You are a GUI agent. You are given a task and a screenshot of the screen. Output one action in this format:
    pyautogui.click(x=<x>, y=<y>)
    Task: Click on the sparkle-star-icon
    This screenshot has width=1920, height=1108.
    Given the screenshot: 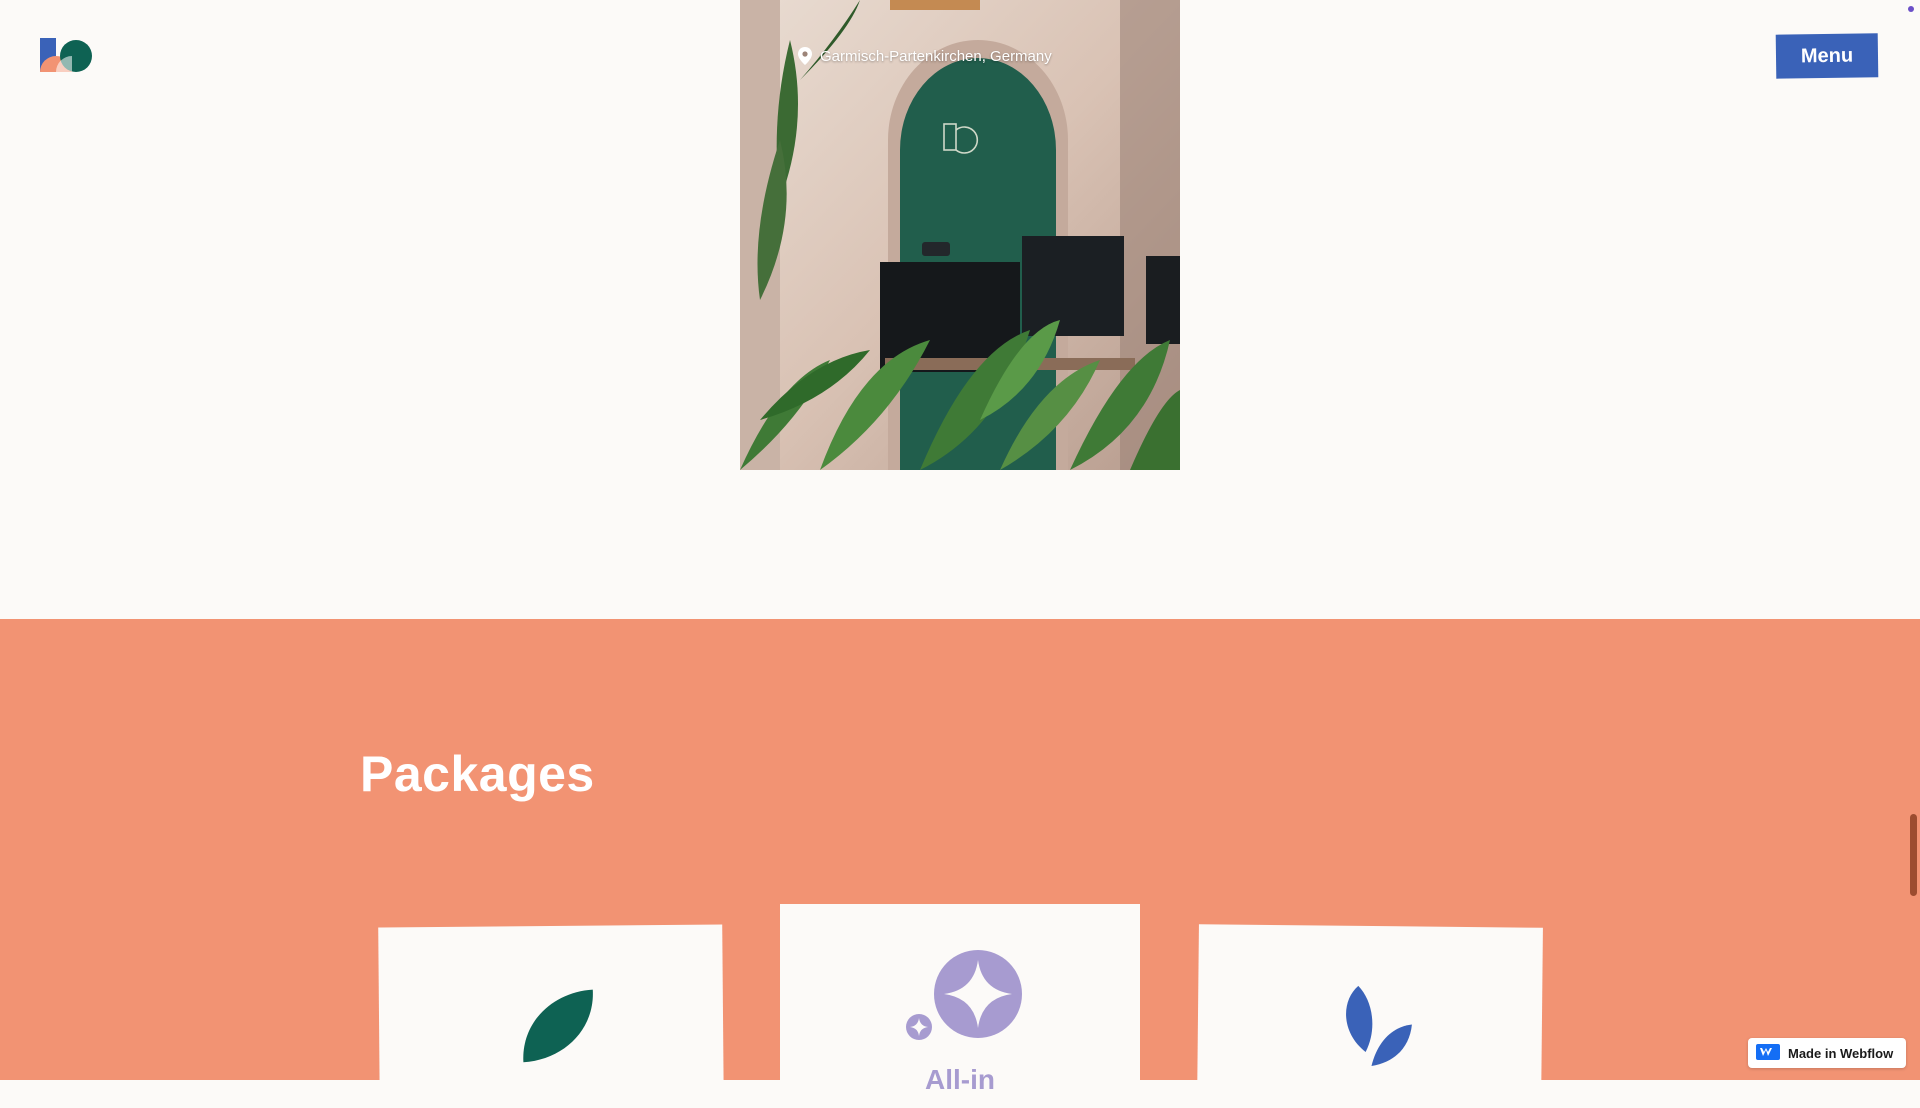 What is the action you would take?
    pyautogui.click(x=978, y=996)
    